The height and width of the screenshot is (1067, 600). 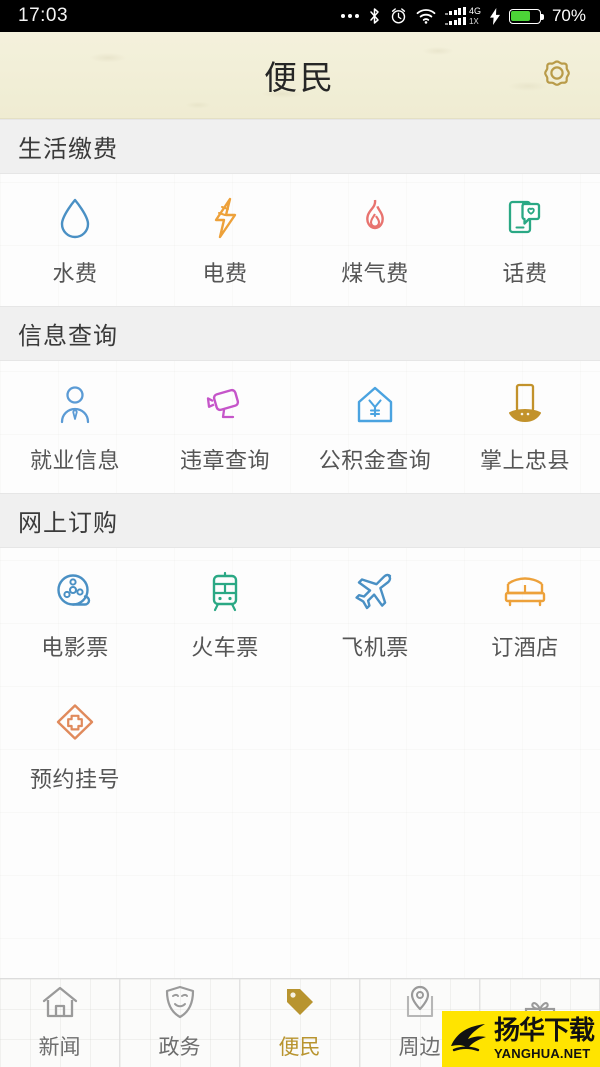 I want to click on grid-item-movie-ticket: 电影票, so click(x=75, y=614).